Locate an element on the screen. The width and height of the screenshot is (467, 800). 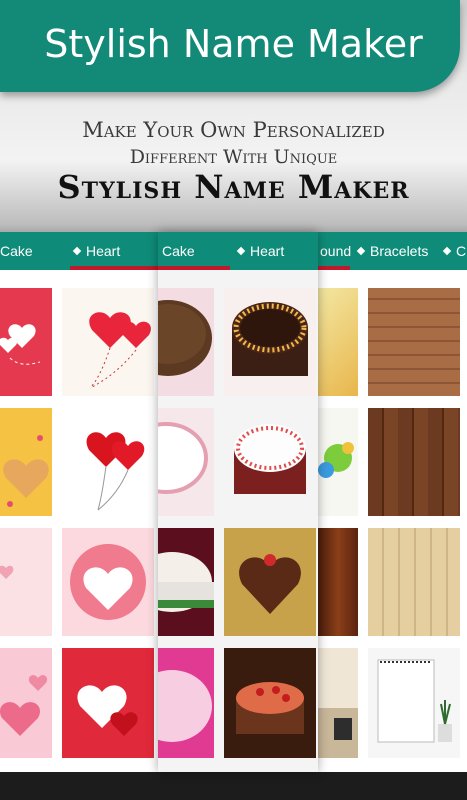
tab-label: ound is located at coordinates (336, 251).